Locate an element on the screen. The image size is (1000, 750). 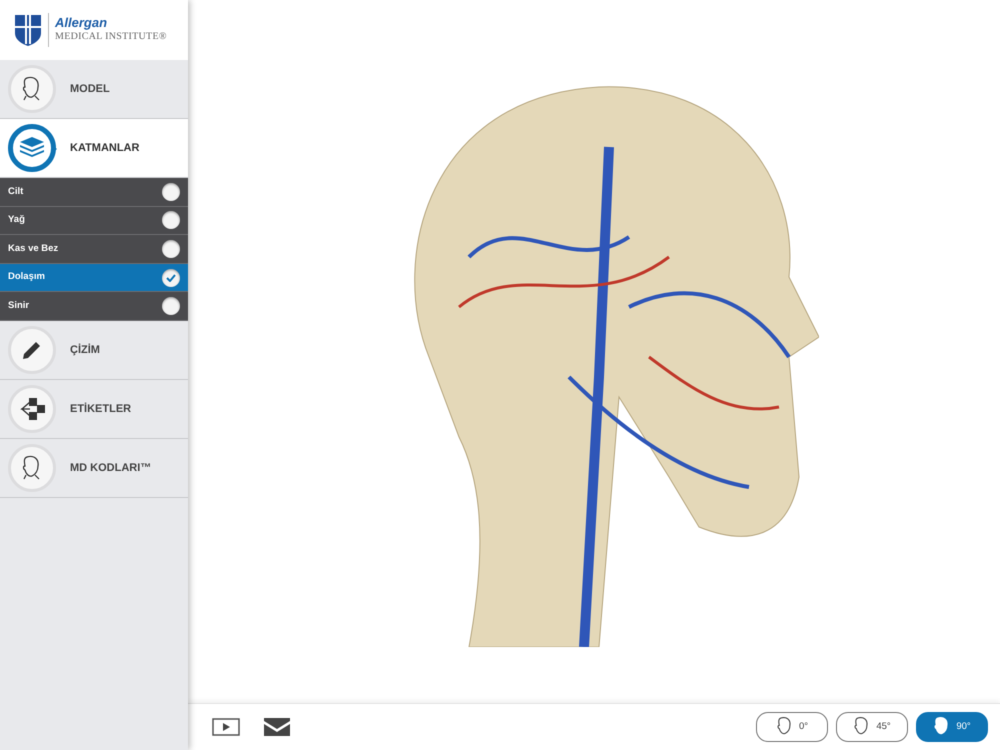
layer-row: Sinir is located at coordinates (94, 306).